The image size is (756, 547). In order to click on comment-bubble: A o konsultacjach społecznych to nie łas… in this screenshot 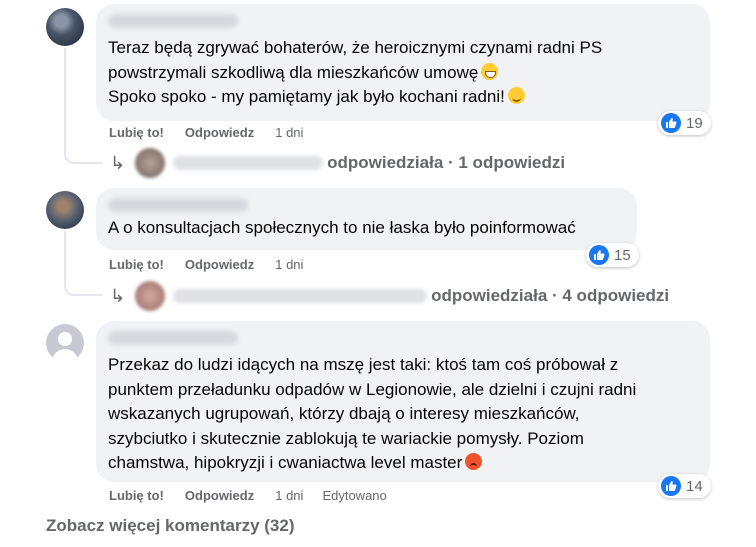, I will do `click(366, 219)`.